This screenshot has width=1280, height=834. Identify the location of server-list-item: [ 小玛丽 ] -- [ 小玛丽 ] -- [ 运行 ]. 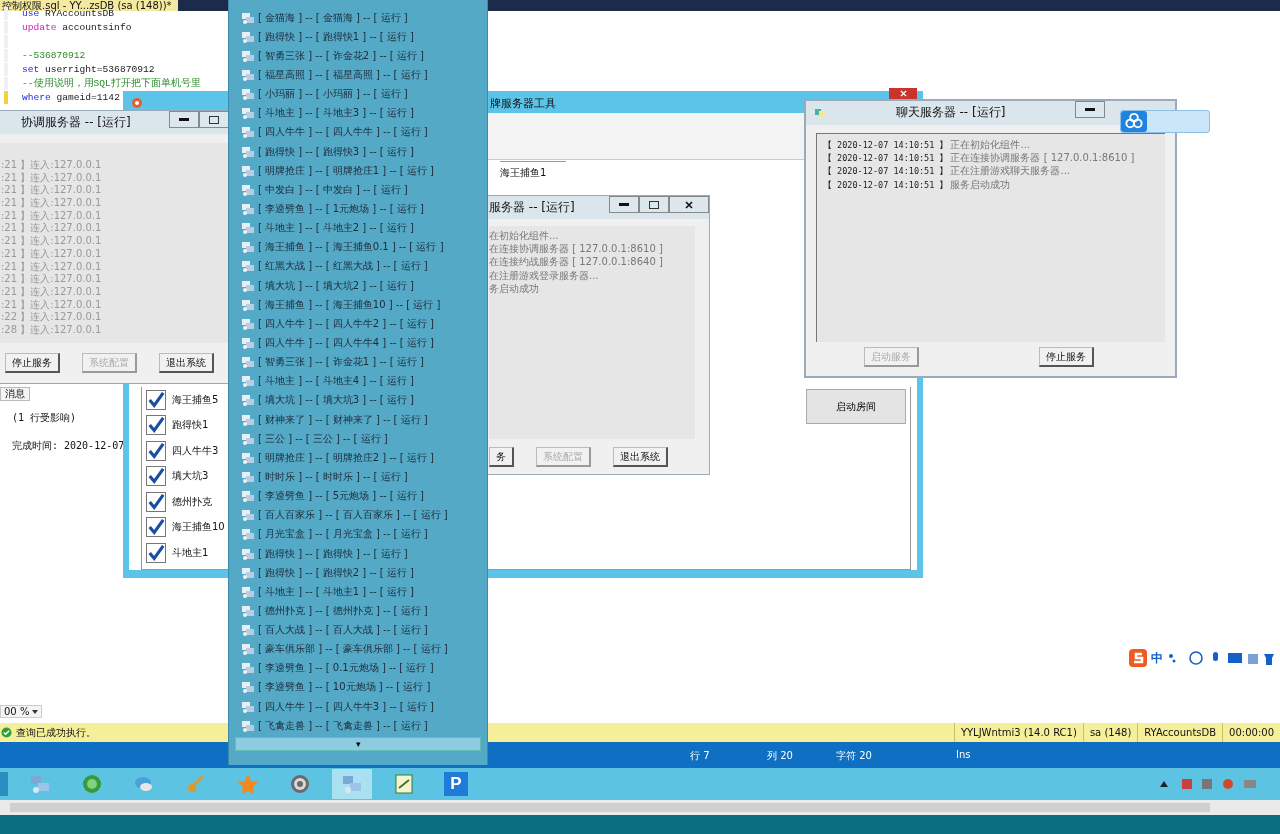
(333, 94).